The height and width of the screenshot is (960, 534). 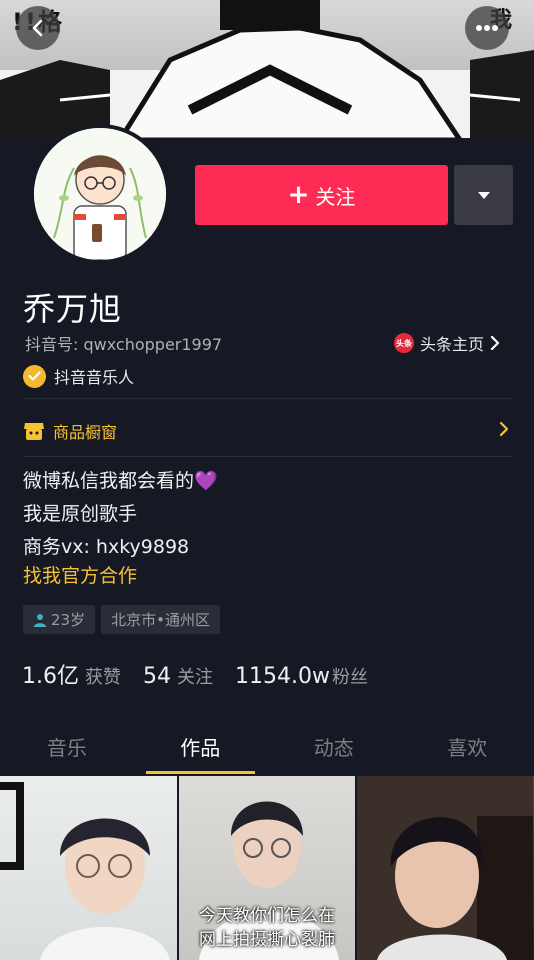 I want to click on video-thumbnail: 今天教你们怎么在 网上拍摄撕心裂肺, so click(x=267, y=868).